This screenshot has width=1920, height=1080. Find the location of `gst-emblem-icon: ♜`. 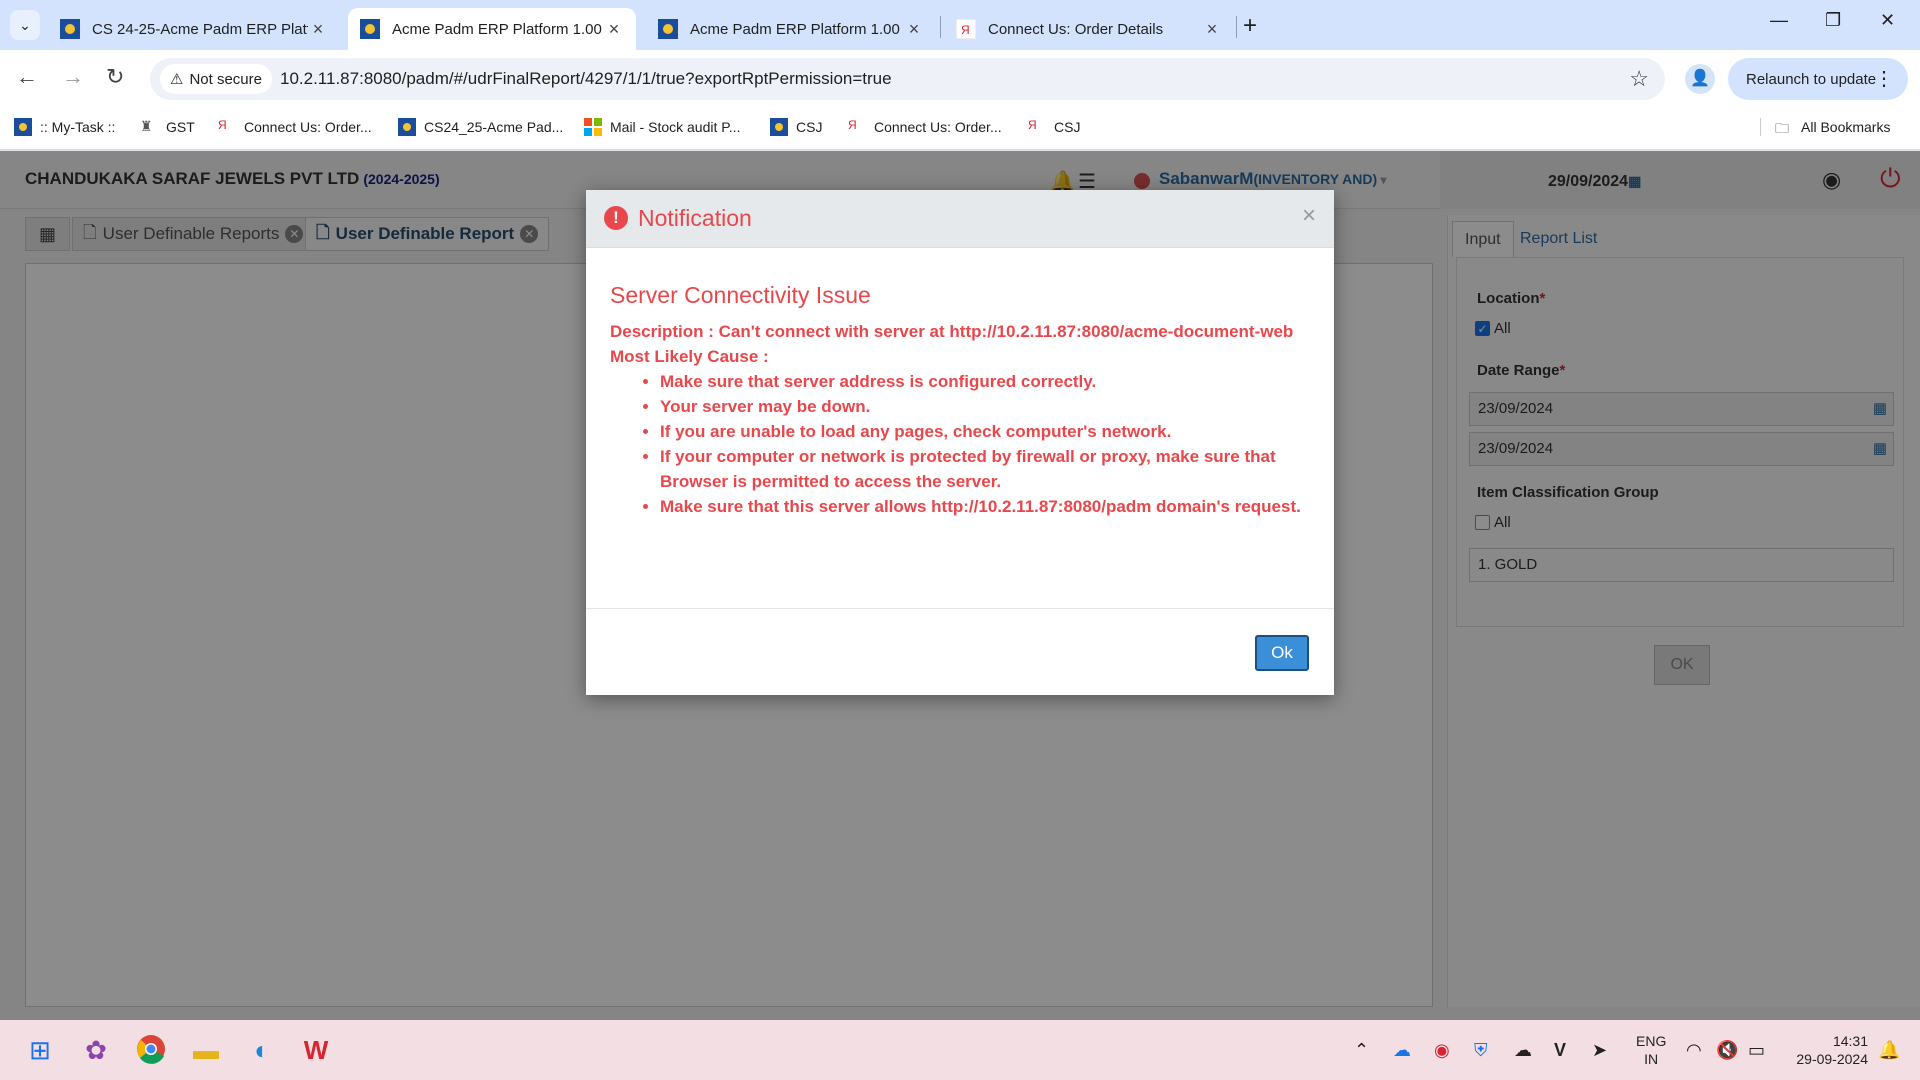

gst-emblem-icon: ♜ is located at coordinates (146, 126).